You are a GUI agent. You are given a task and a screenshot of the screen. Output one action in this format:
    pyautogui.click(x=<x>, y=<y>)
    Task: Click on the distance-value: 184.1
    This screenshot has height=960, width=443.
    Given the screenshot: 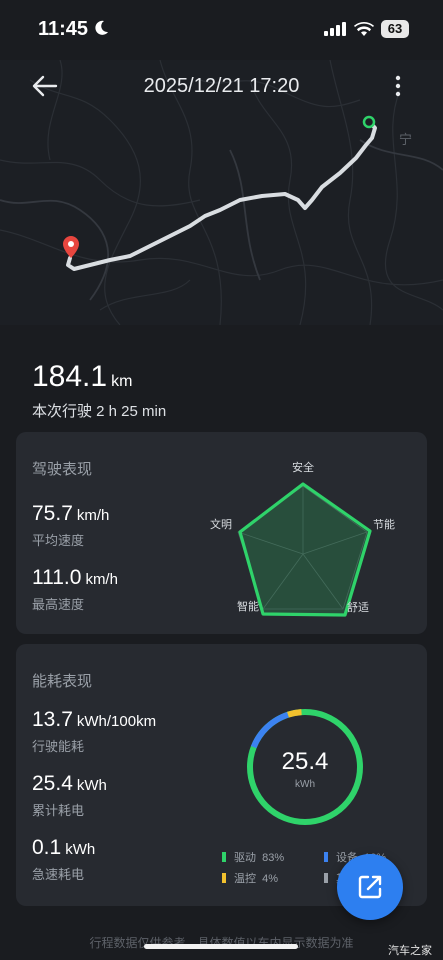 What is the action you would take?
    pyautogui.click(x=70, y=376)
    